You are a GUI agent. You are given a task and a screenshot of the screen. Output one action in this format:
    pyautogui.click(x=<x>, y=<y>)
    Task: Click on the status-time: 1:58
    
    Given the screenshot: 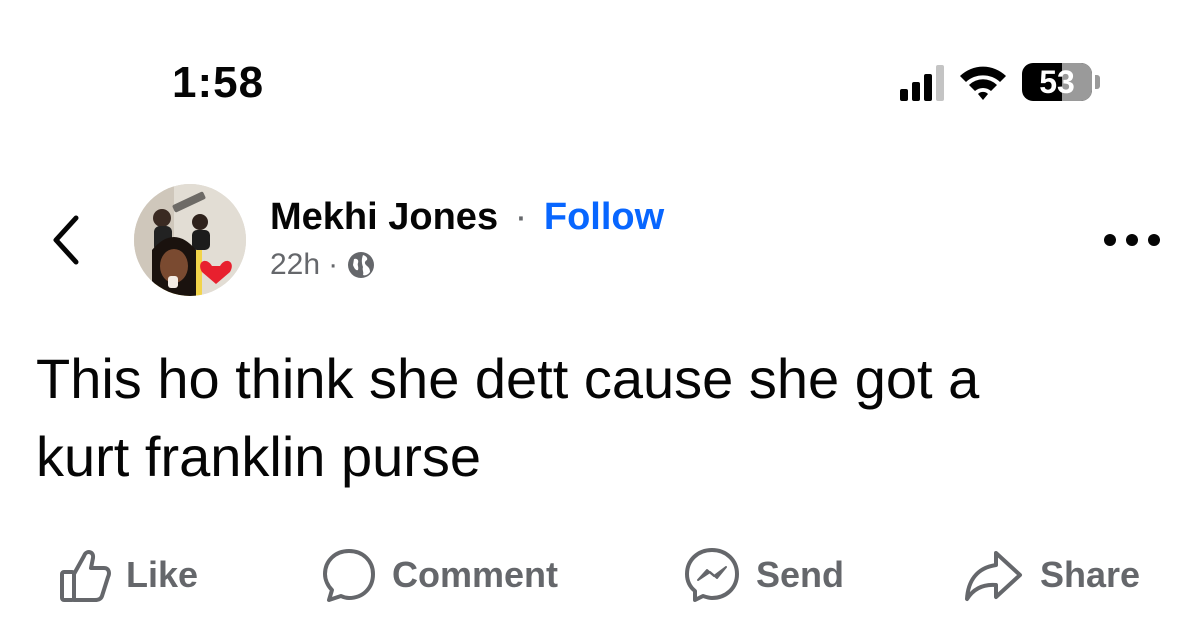 What is the action you would take?
    pyautogui.click(x=218, y=82)
    